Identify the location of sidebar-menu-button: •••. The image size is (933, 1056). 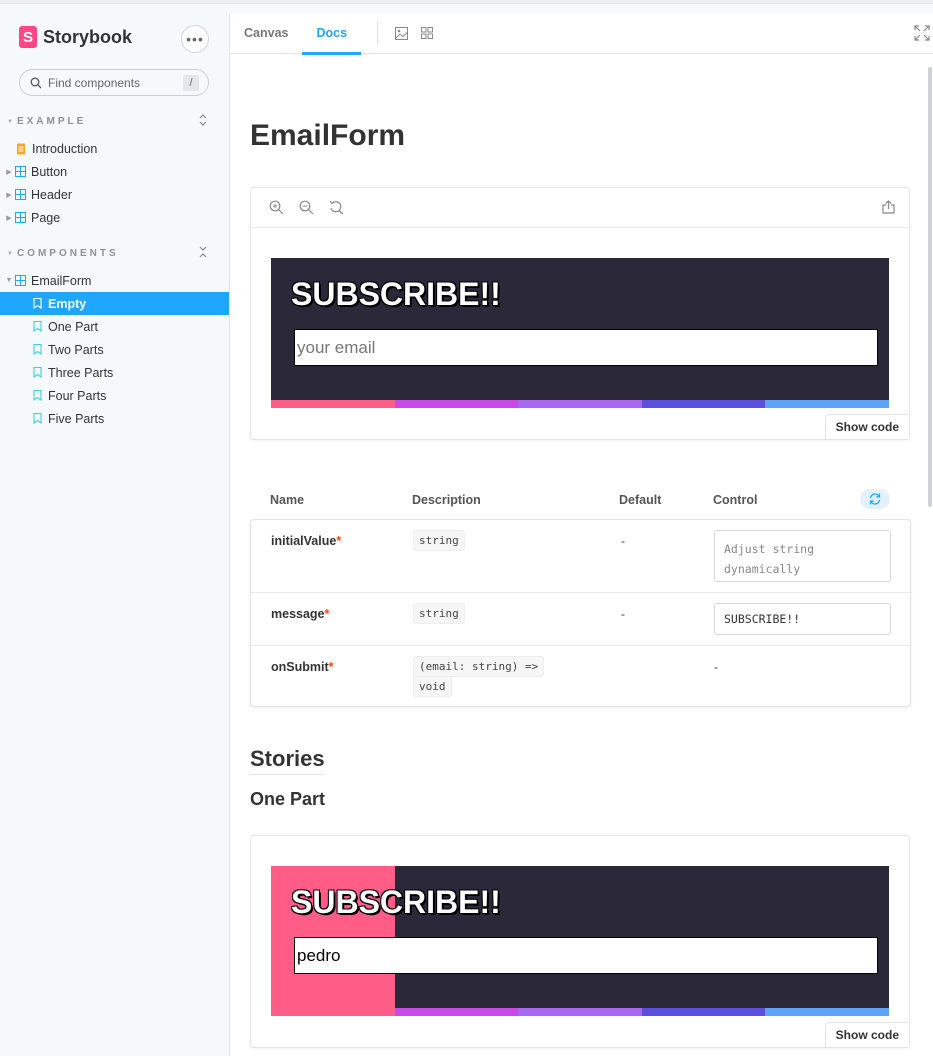
(195, 39).